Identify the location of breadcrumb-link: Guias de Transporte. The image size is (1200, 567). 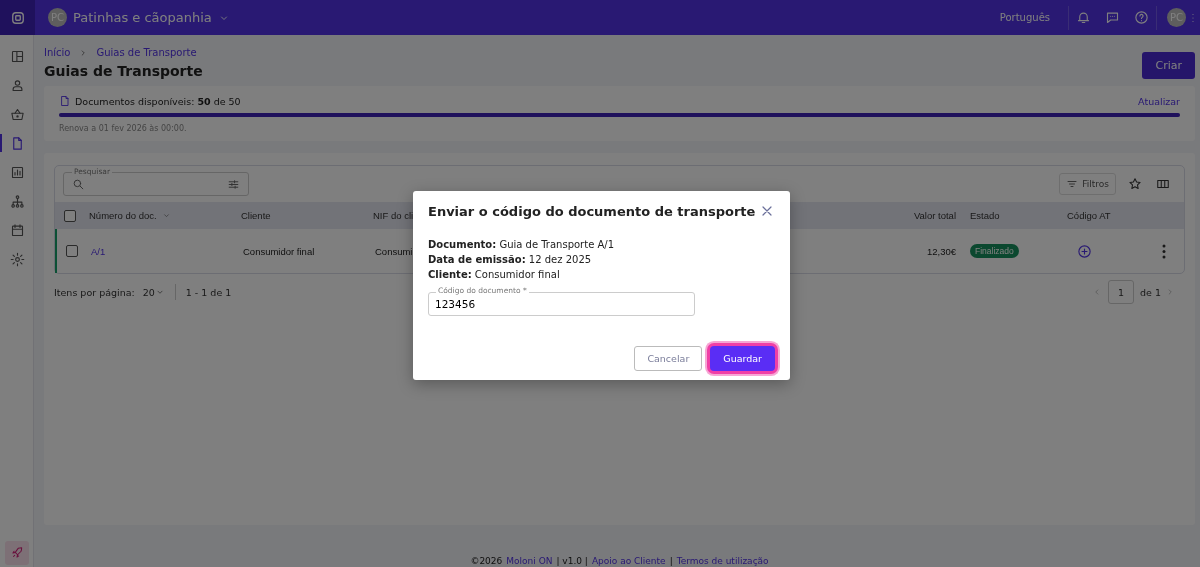
(146, 52).